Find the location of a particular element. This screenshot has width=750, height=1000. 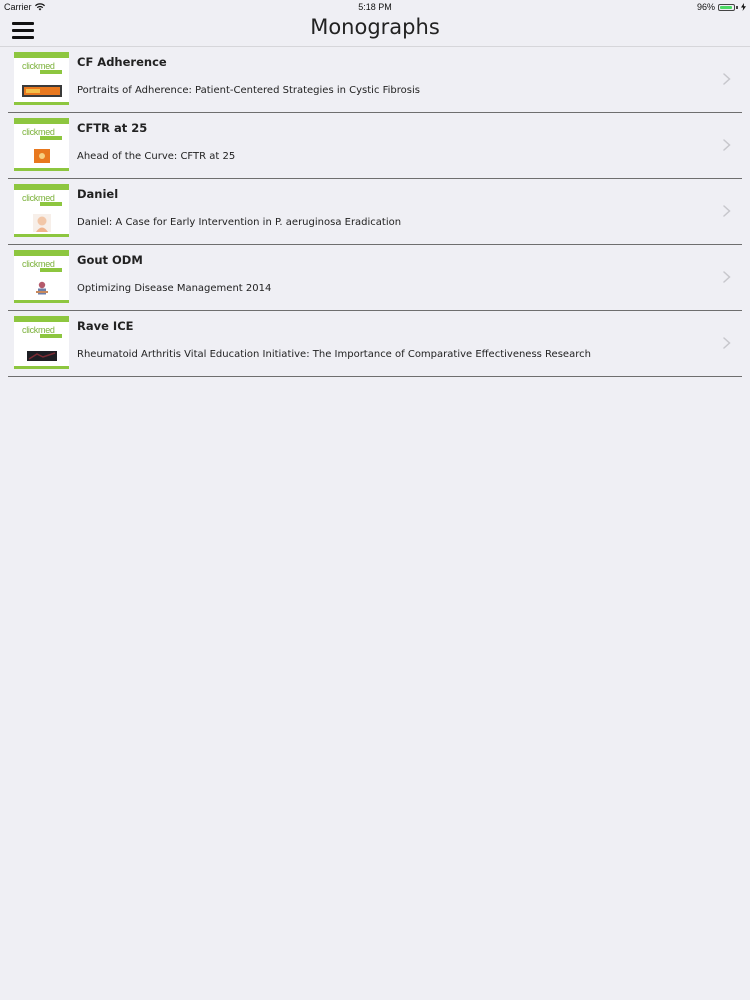

battery-percent: 96% is located at coordinates (705, 7).